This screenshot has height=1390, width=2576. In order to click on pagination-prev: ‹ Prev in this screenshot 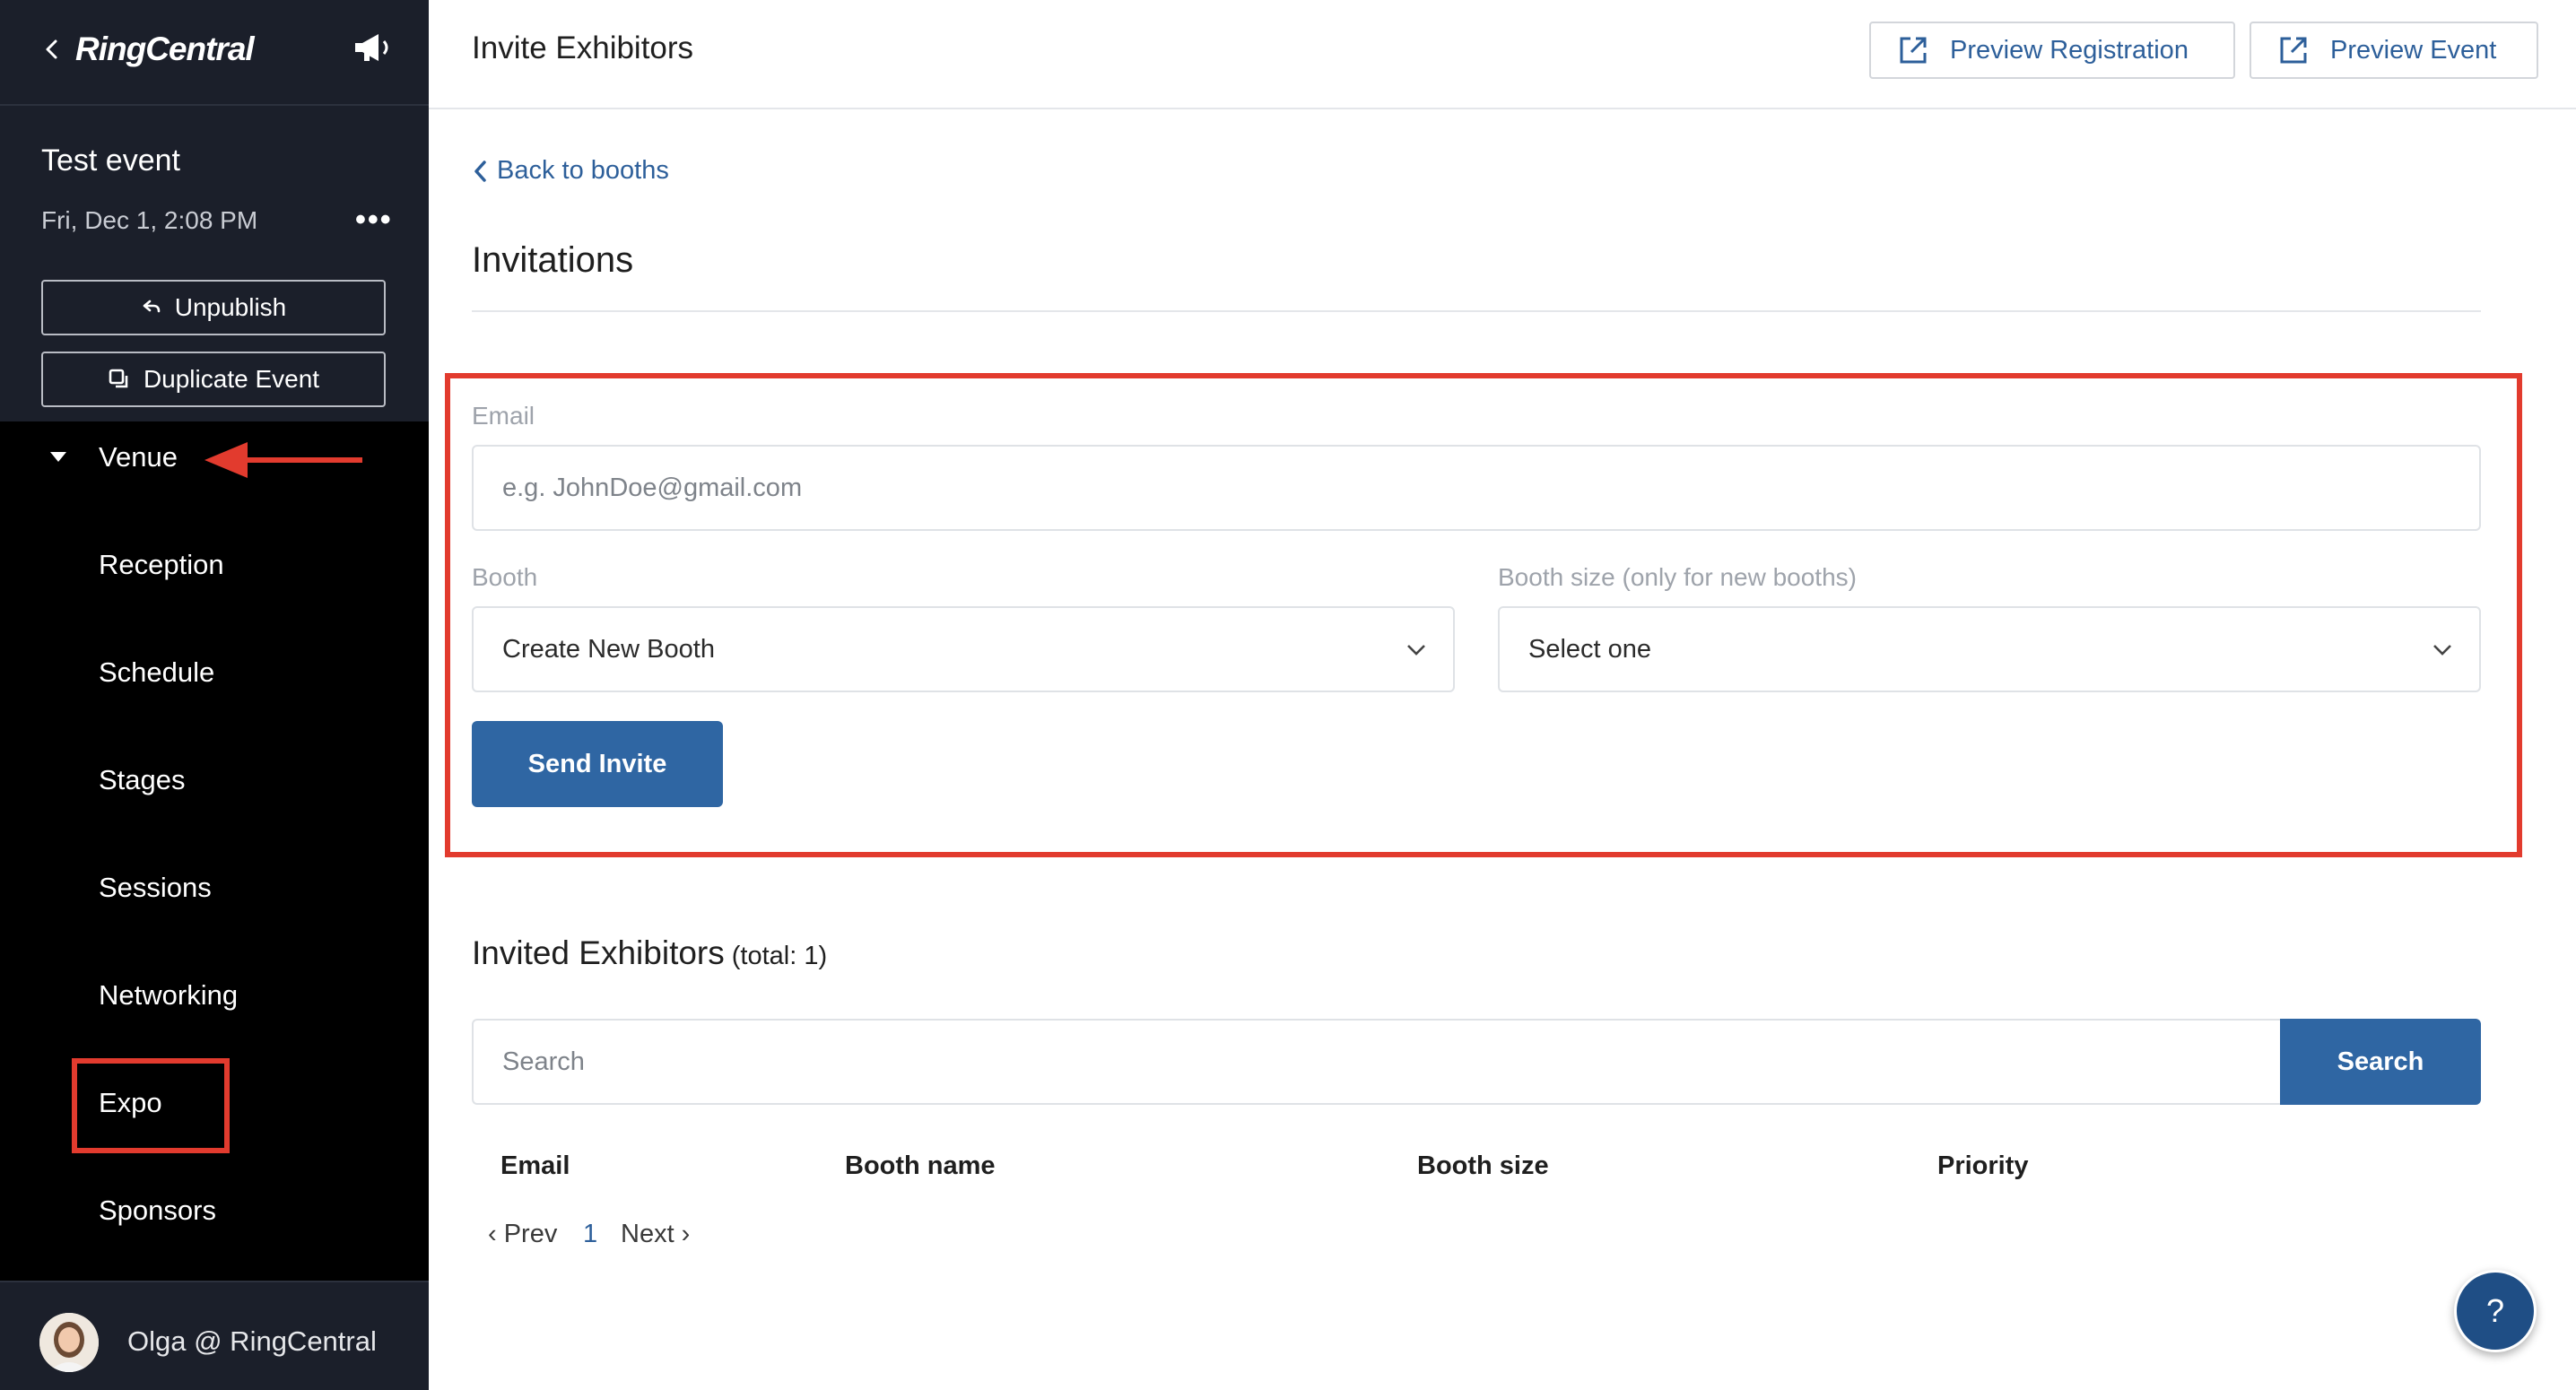, I will do `click(522, 1234)`.